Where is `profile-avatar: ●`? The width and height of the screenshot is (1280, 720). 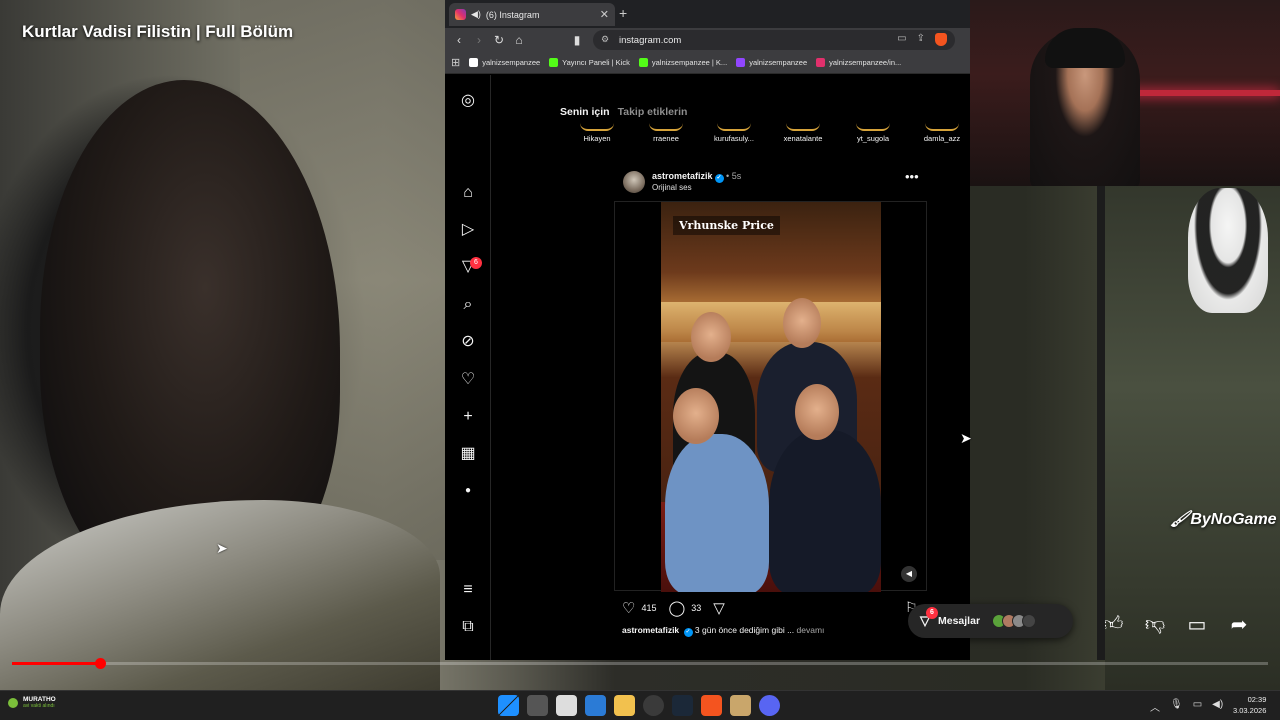 profile-avatar: ● is located at coordinates (468, 491).